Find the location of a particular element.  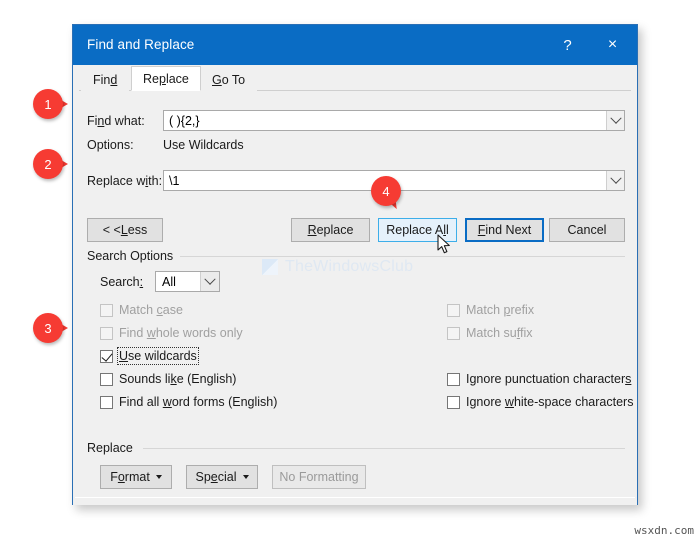

checkbox-find-whole-words-only: Find whole words only is located at coordinates (171, 333).